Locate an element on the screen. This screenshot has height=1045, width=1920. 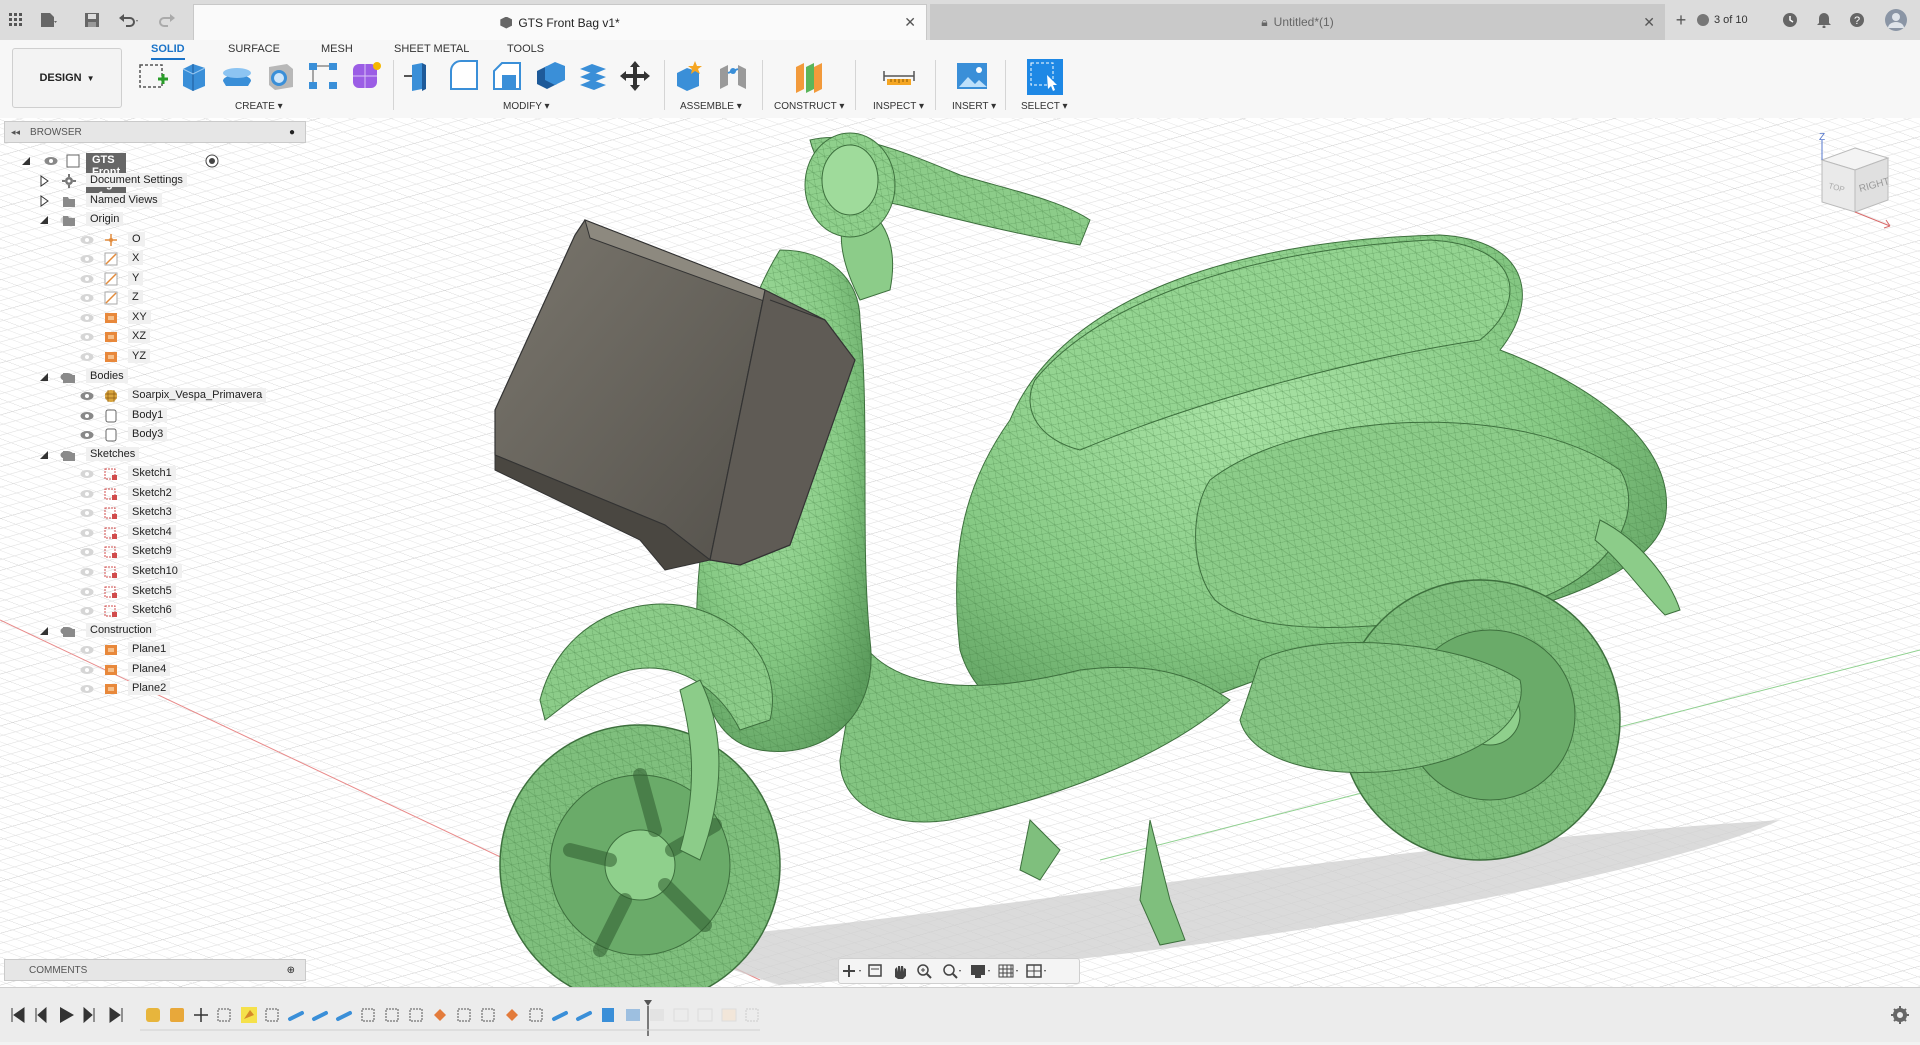
viewports-icon is located at coordinates (1036, 971).